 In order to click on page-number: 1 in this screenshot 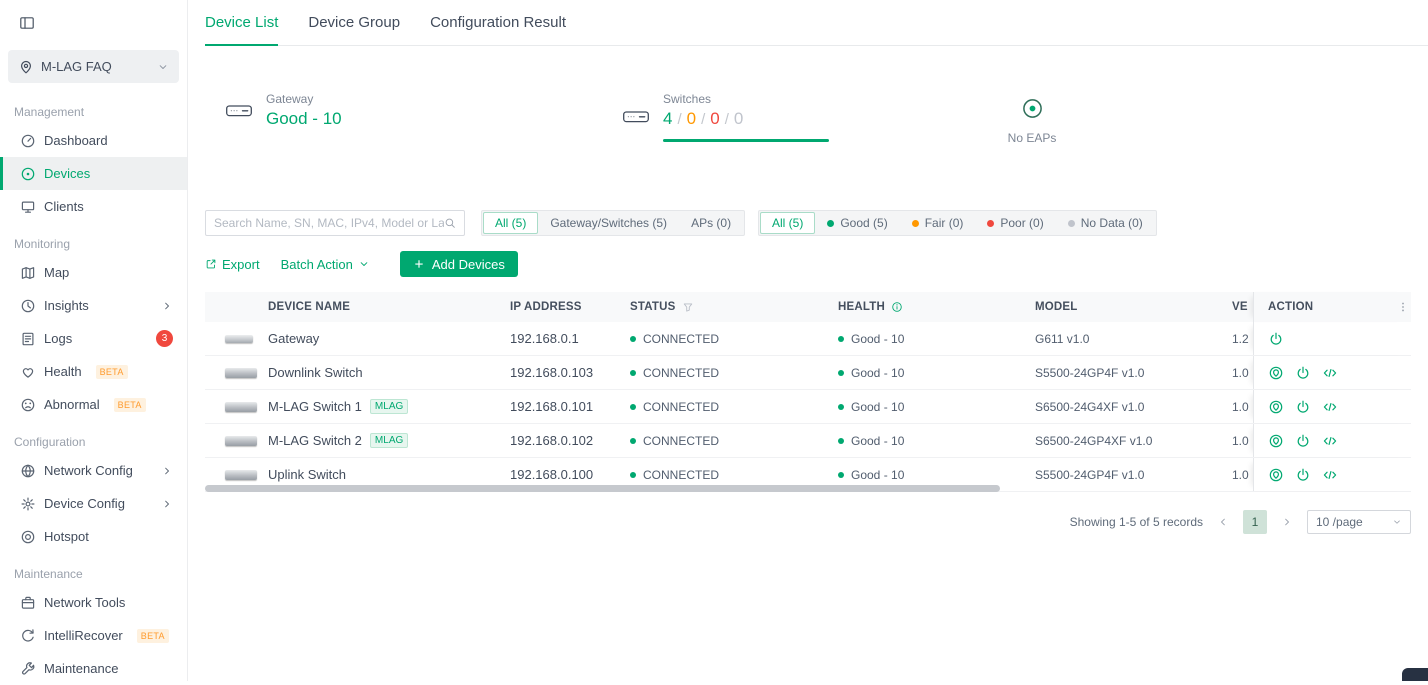, I will do `click(1255, 522)`.